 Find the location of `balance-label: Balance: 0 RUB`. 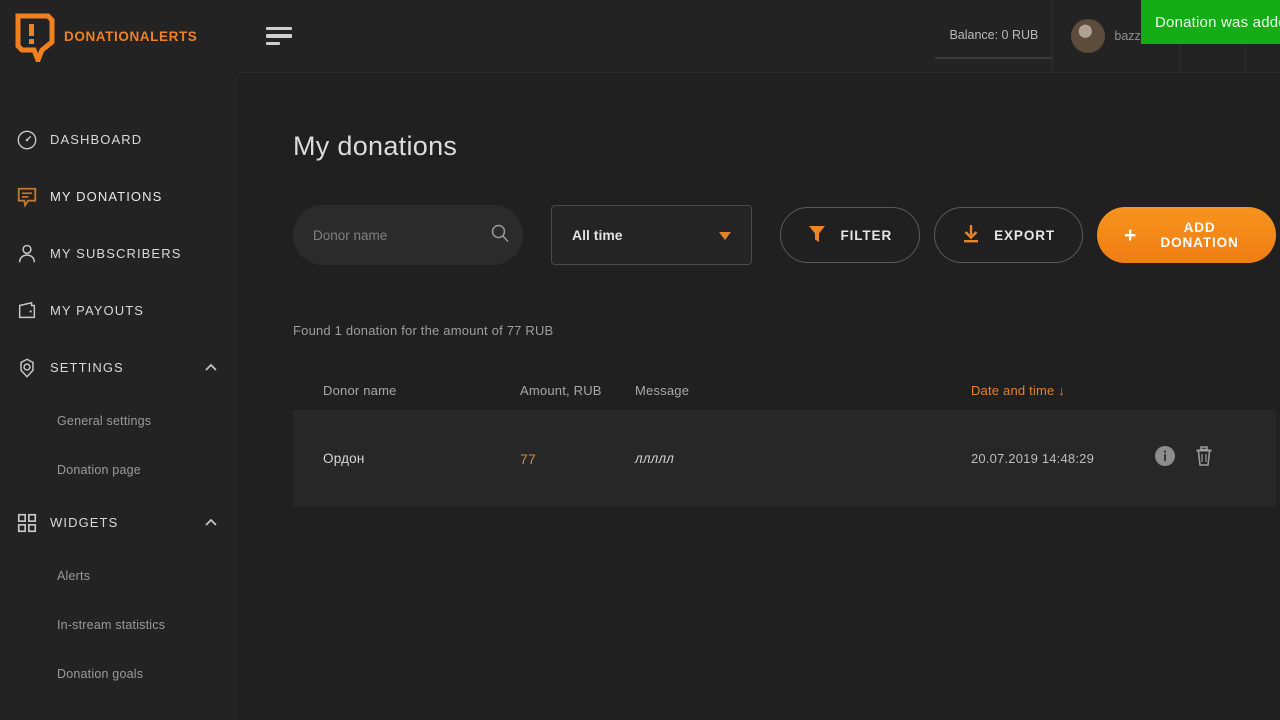

balance-label: Balance: 0 RUB is located at coordinates (994, 35).